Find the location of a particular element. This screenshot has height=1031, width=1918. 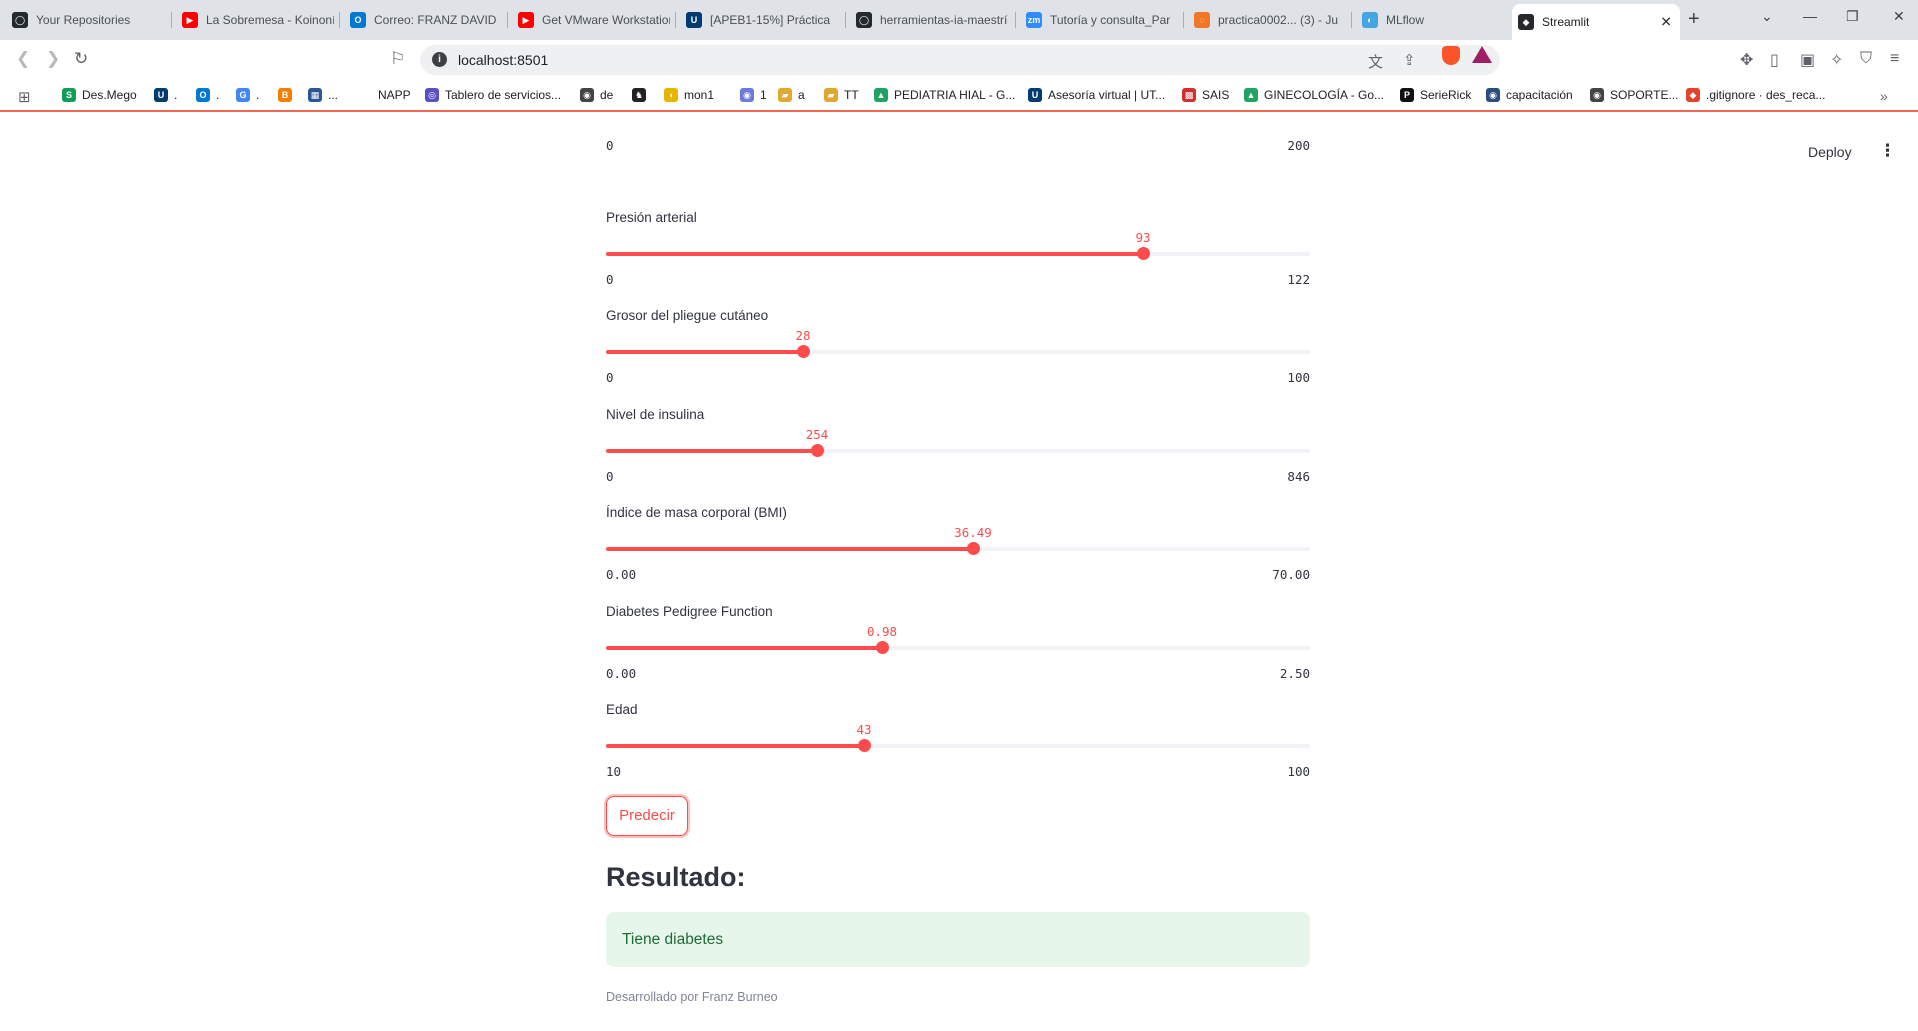

bookmark-label: de is located at coordinates (607, 95).